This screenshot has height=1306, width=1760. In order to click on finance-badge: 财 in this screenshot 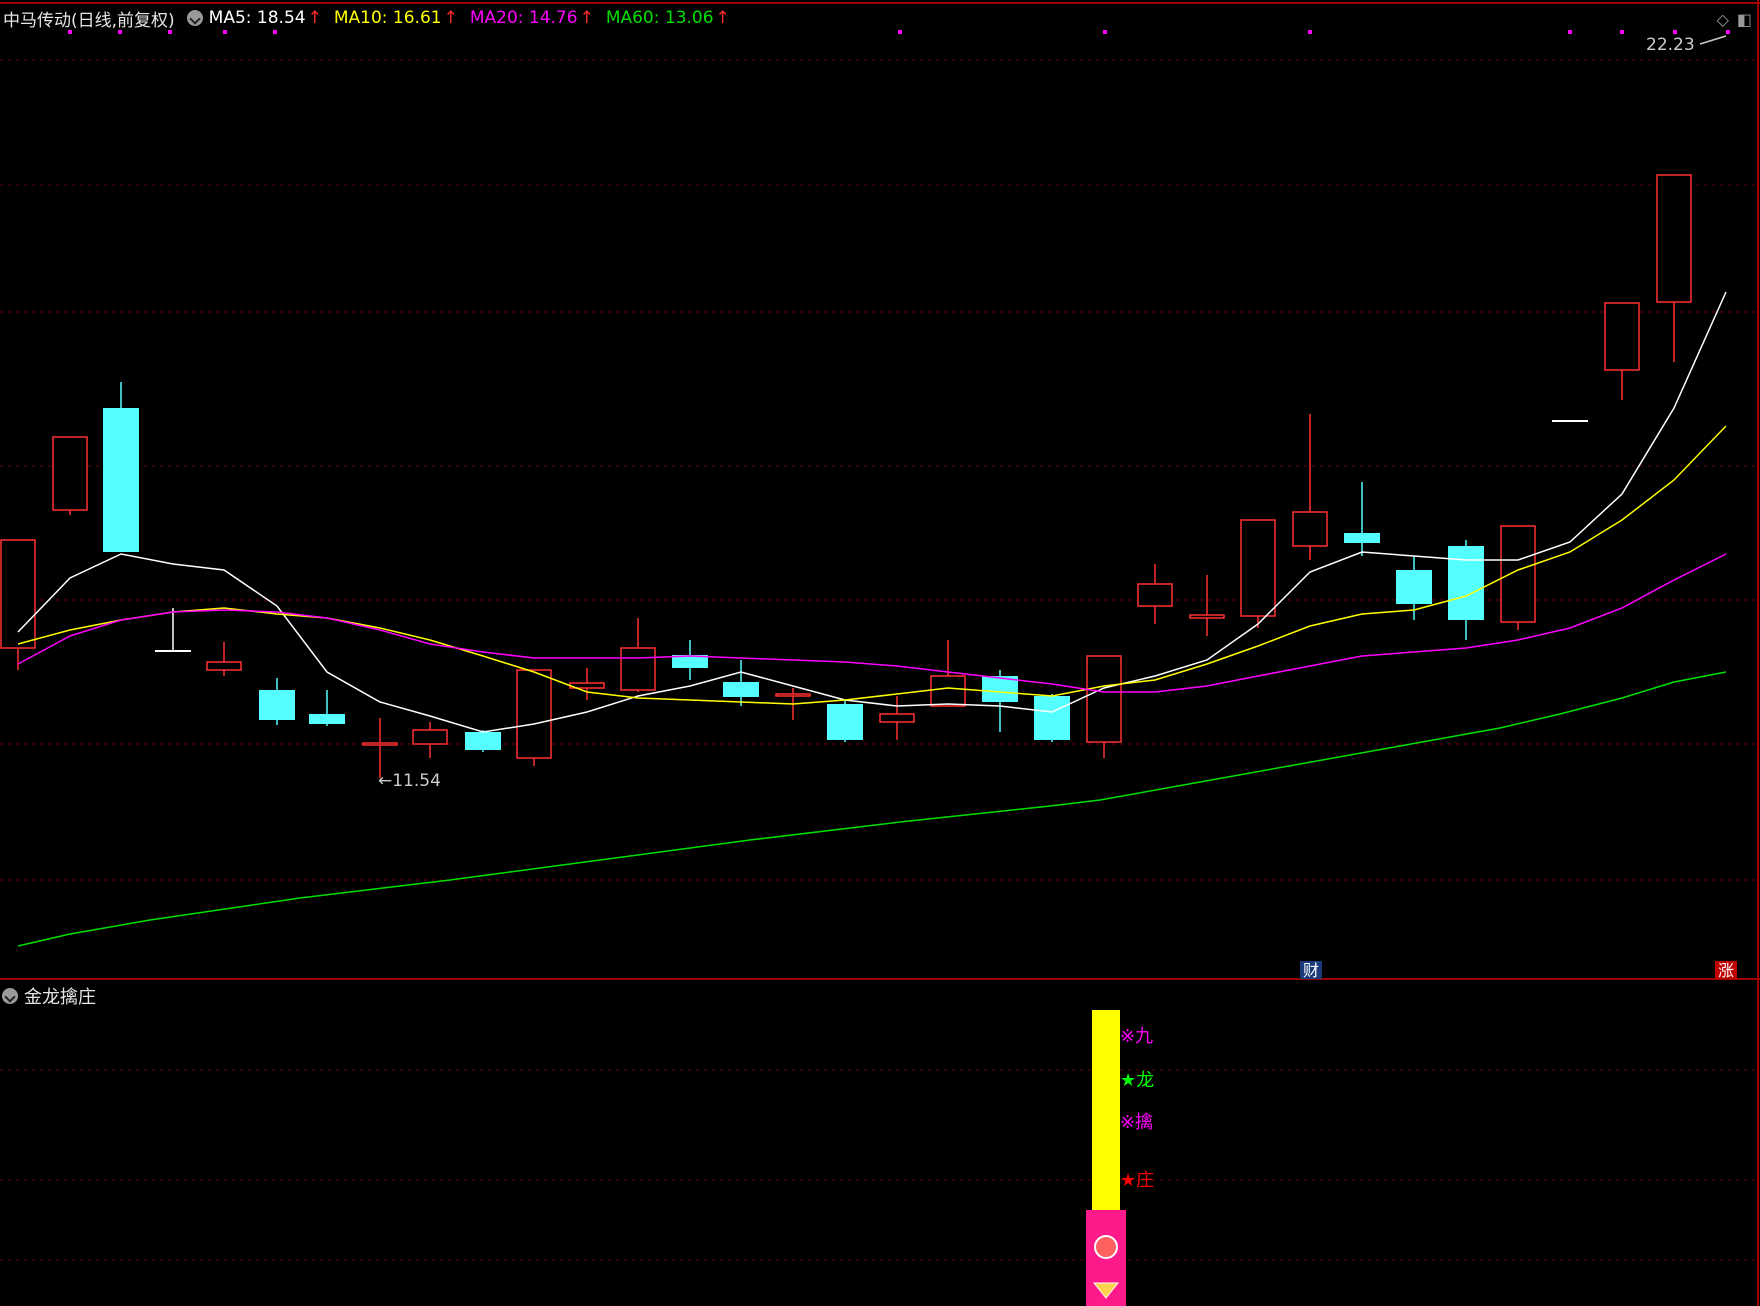, I will do `click(1311, 970)`.